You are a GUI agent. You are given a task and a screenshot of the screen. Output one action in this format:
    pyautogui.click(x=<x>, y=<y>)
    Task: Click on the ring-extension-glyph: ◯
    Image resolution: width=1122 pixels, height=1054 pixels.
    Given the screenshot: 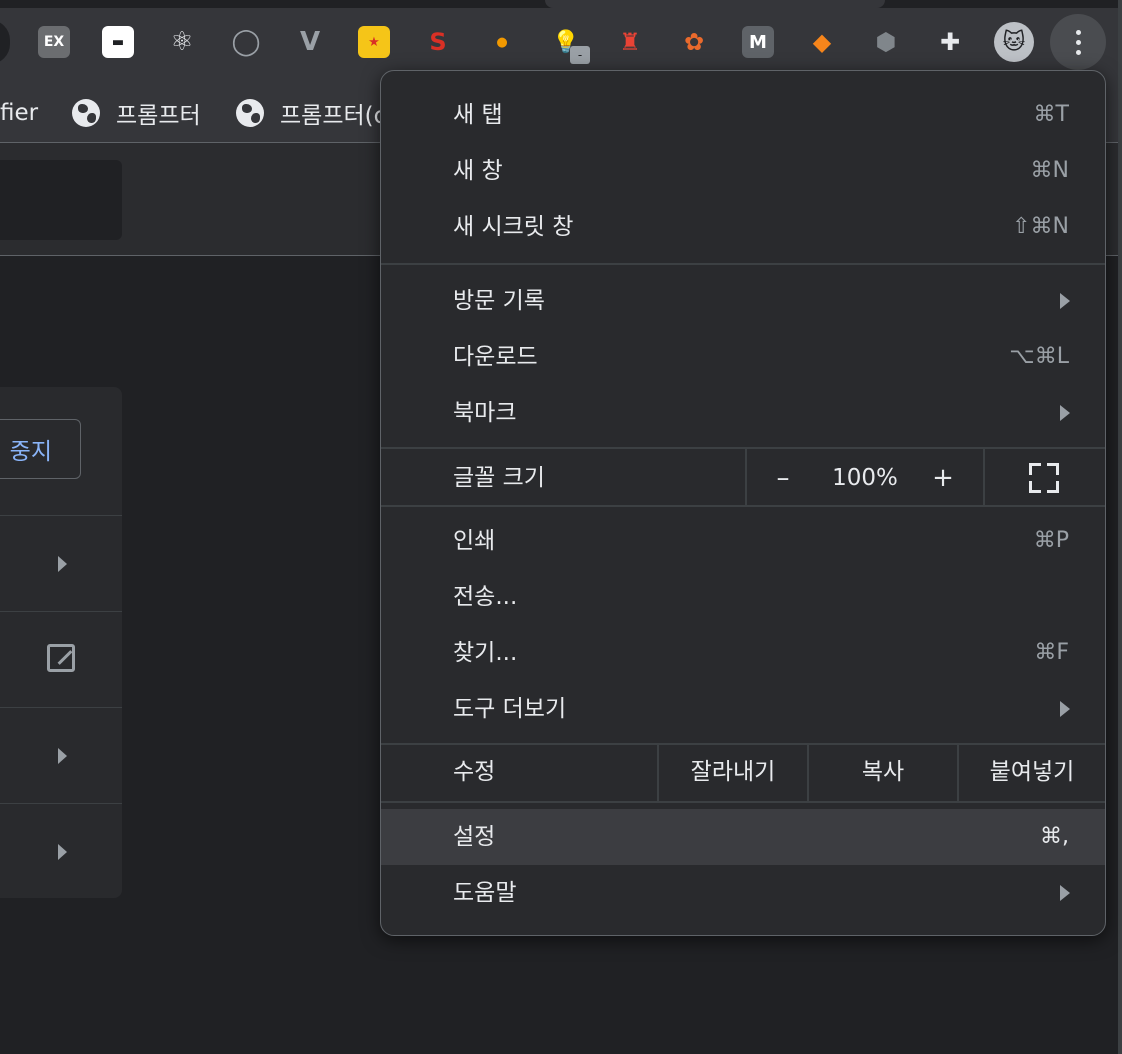 What is the action you would take?
    pyautogui.click(x=246, y=42)
    